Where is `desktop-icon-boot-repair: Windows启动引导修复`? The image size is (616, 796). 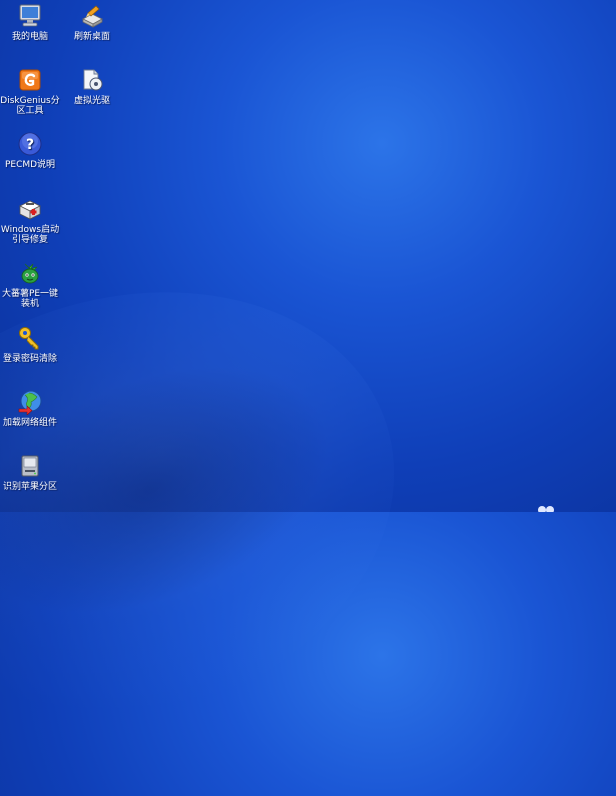 desktop-icon-boot-repair: Windows启动引导修复 is located at coordinates (31, 220).